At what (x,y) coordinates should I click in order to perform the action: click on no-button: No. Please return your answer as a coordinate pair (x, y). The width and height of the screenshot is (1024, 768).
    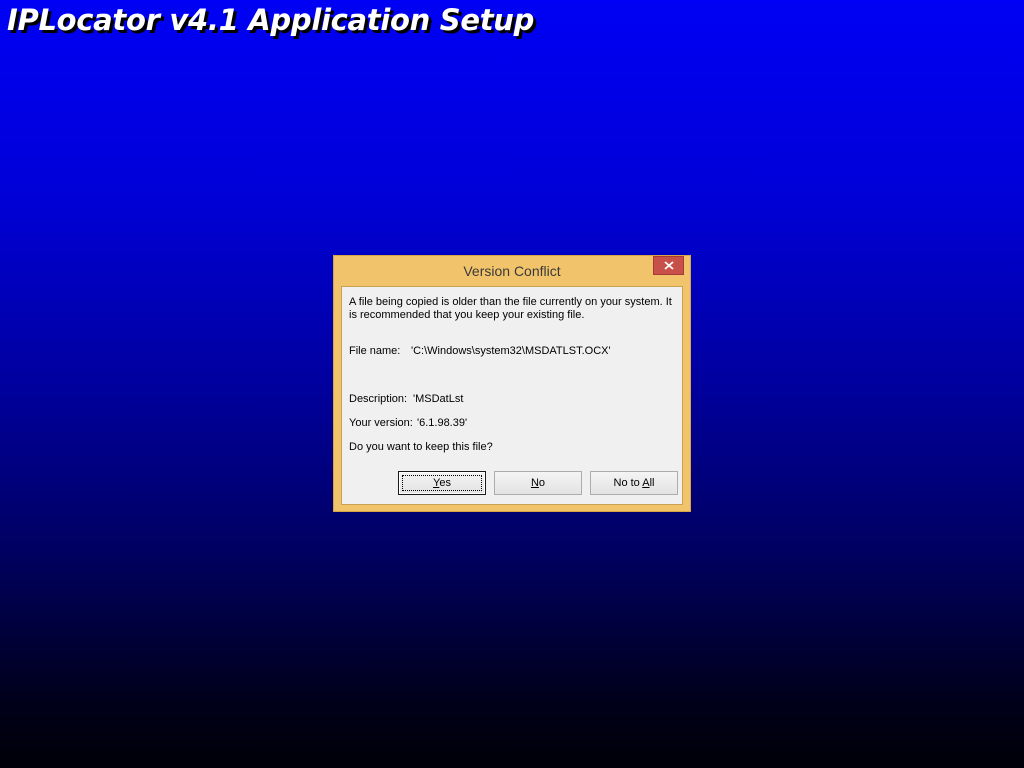
    Looking at the image, I should click on (538, 483).